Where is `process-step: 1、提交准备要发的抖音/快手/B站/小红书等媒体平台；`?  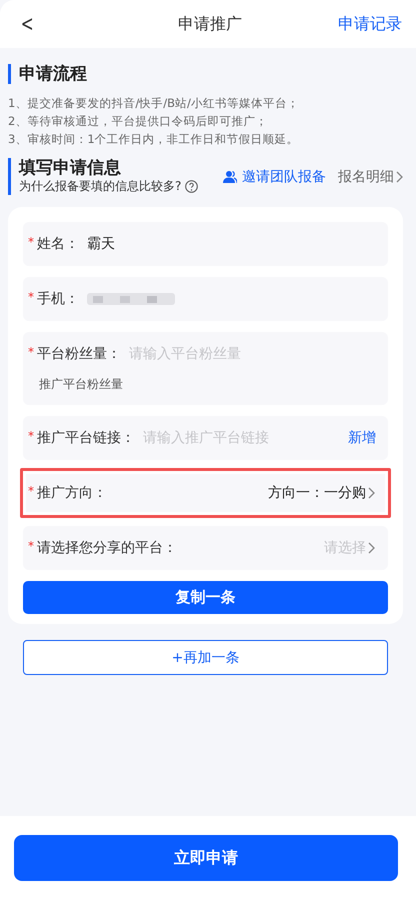 process-step: 1、提交准备要发的抖音/快手/B站/小红书等媒体平台； is located at coordinates (206, 103).